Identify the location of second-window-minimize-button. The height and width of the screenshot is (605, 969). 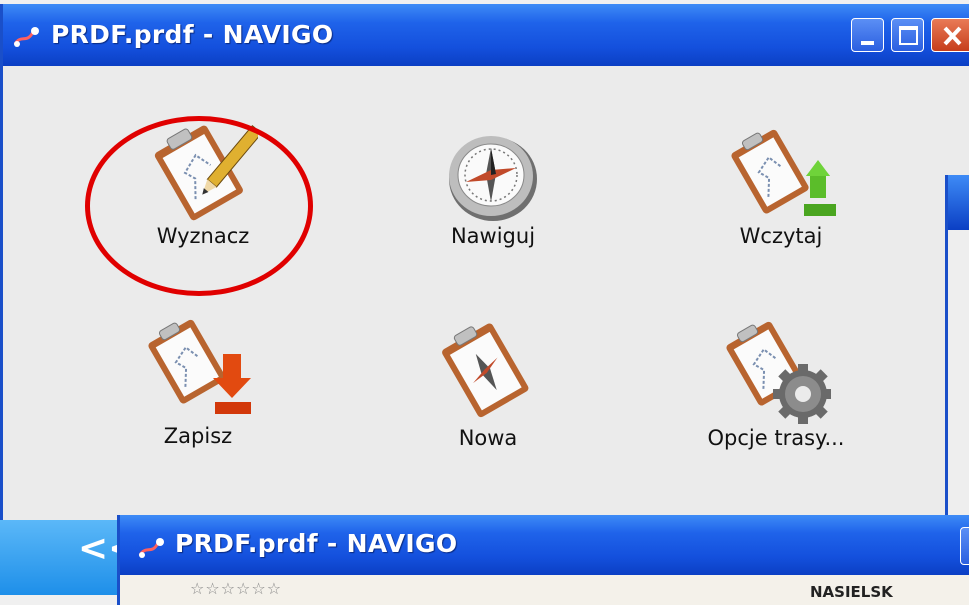
(964, 546).